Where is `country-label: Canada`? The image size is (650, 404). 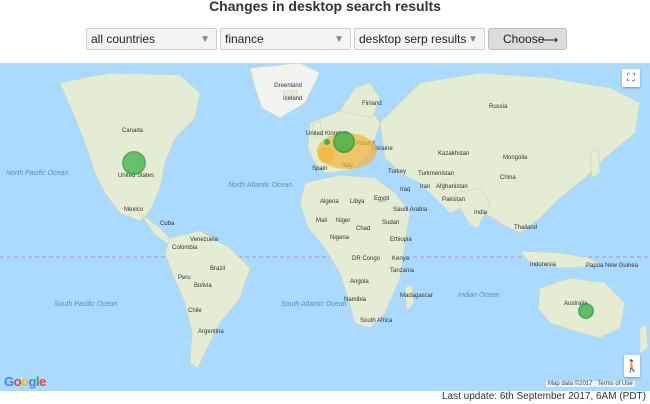 country-label: Canada is located at coordinates (133, 131).